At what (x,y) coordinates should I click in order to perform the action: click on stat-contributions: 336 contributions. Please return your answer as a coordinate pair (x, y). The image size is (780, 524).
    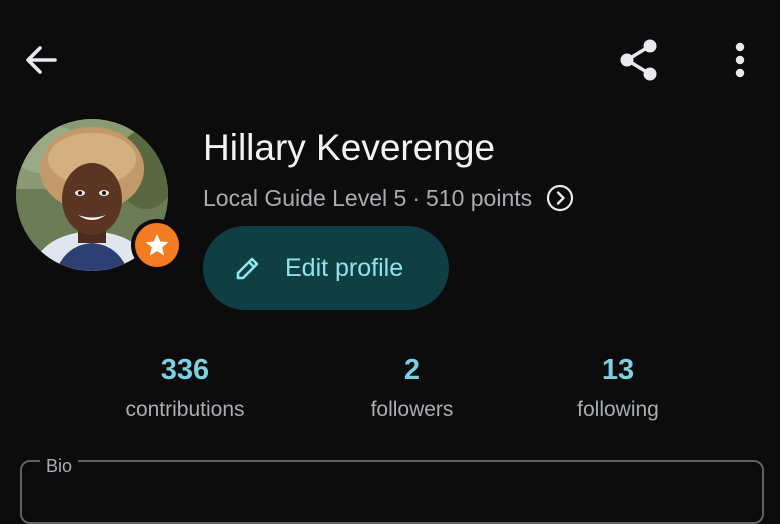
    Looking at the image, I should click on (185, 387).